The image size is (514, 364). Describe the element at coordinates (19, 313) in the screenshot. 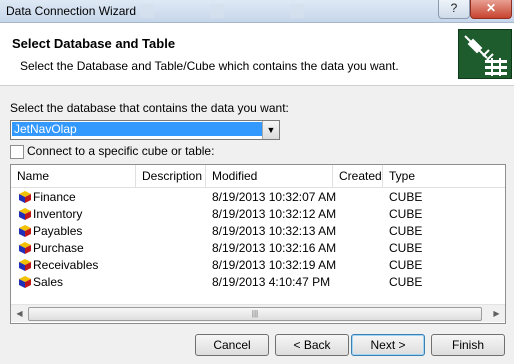

I see `scroll-left-icon: ◀` at that location.